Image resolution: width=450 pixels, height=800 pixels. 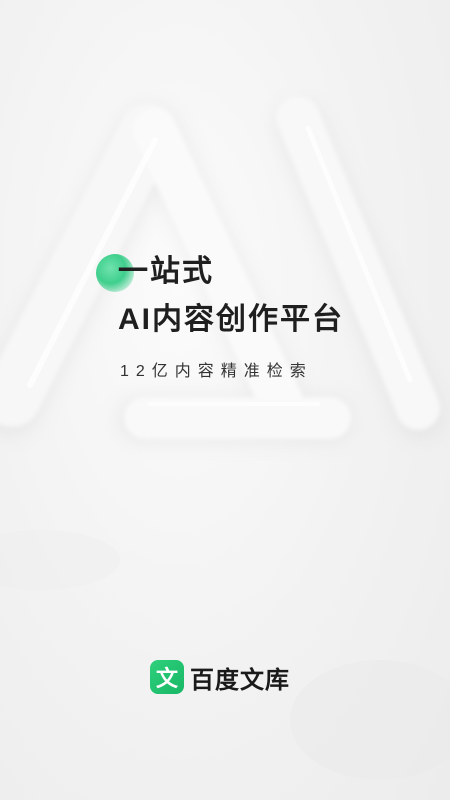 I want to click on tagline-subline: 12亿内容精准检索, so click(x=216, y=371).